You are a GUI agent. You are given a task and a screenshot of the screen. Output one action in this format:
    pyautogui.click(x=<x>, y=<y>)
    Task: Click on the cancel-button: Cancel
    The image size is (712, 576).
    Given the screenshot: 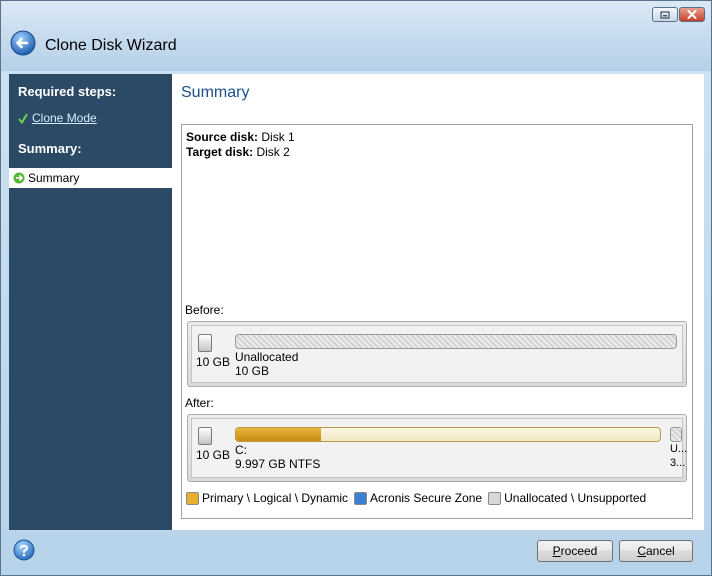 What is the action you would take?
    pyautogui.click(x=656, y=551)
    